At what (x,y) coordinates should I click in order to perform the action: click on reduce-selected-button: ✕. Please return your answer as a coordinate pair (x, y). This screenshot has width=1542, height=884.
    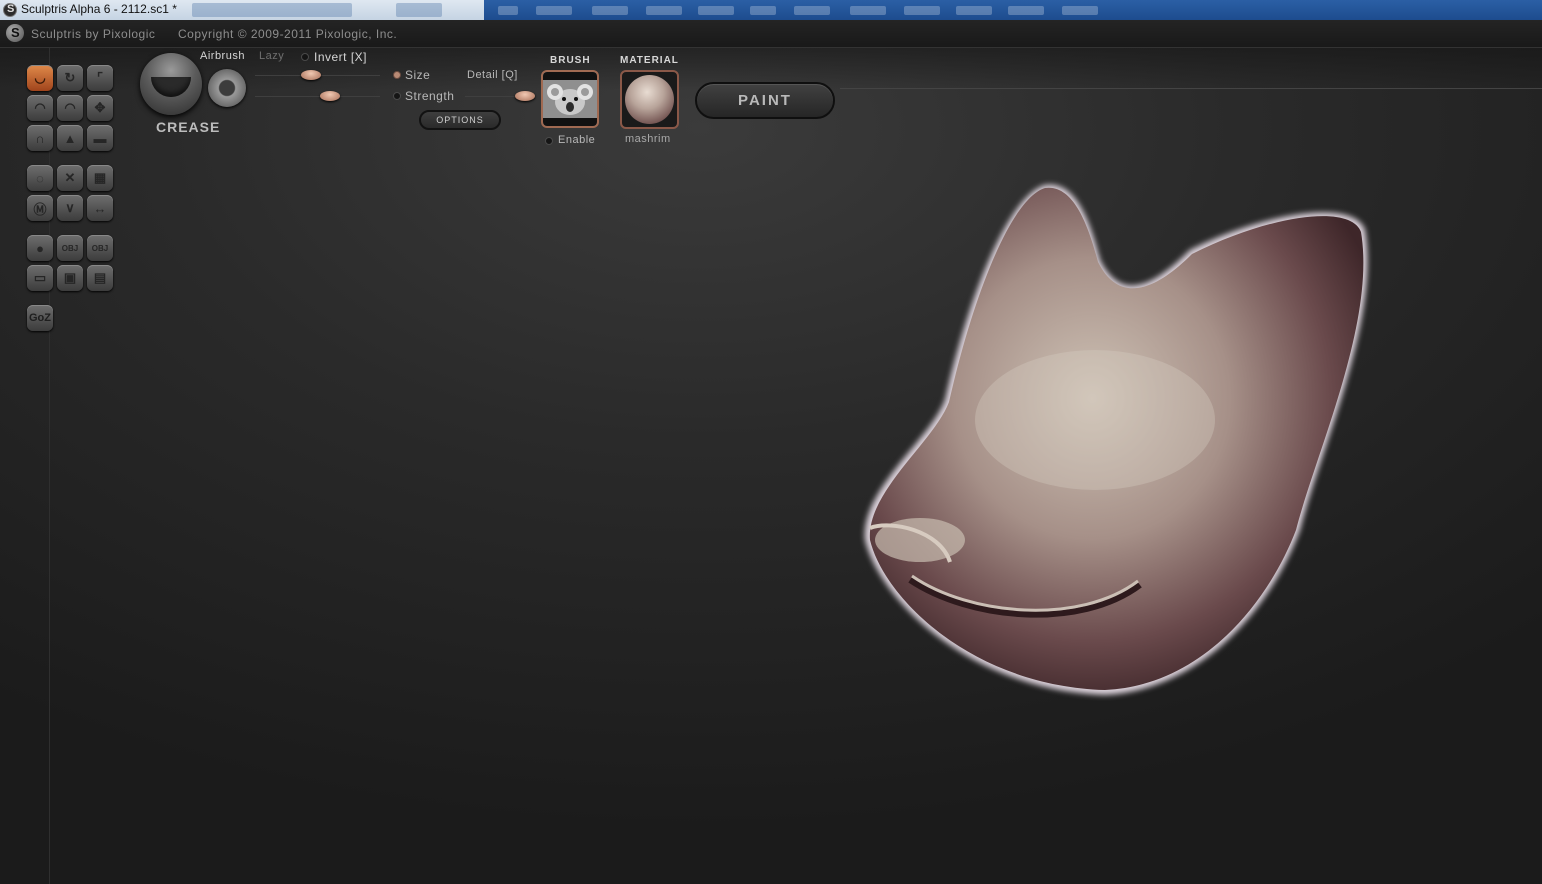
    Looking at the image, I should click on (70, 178).